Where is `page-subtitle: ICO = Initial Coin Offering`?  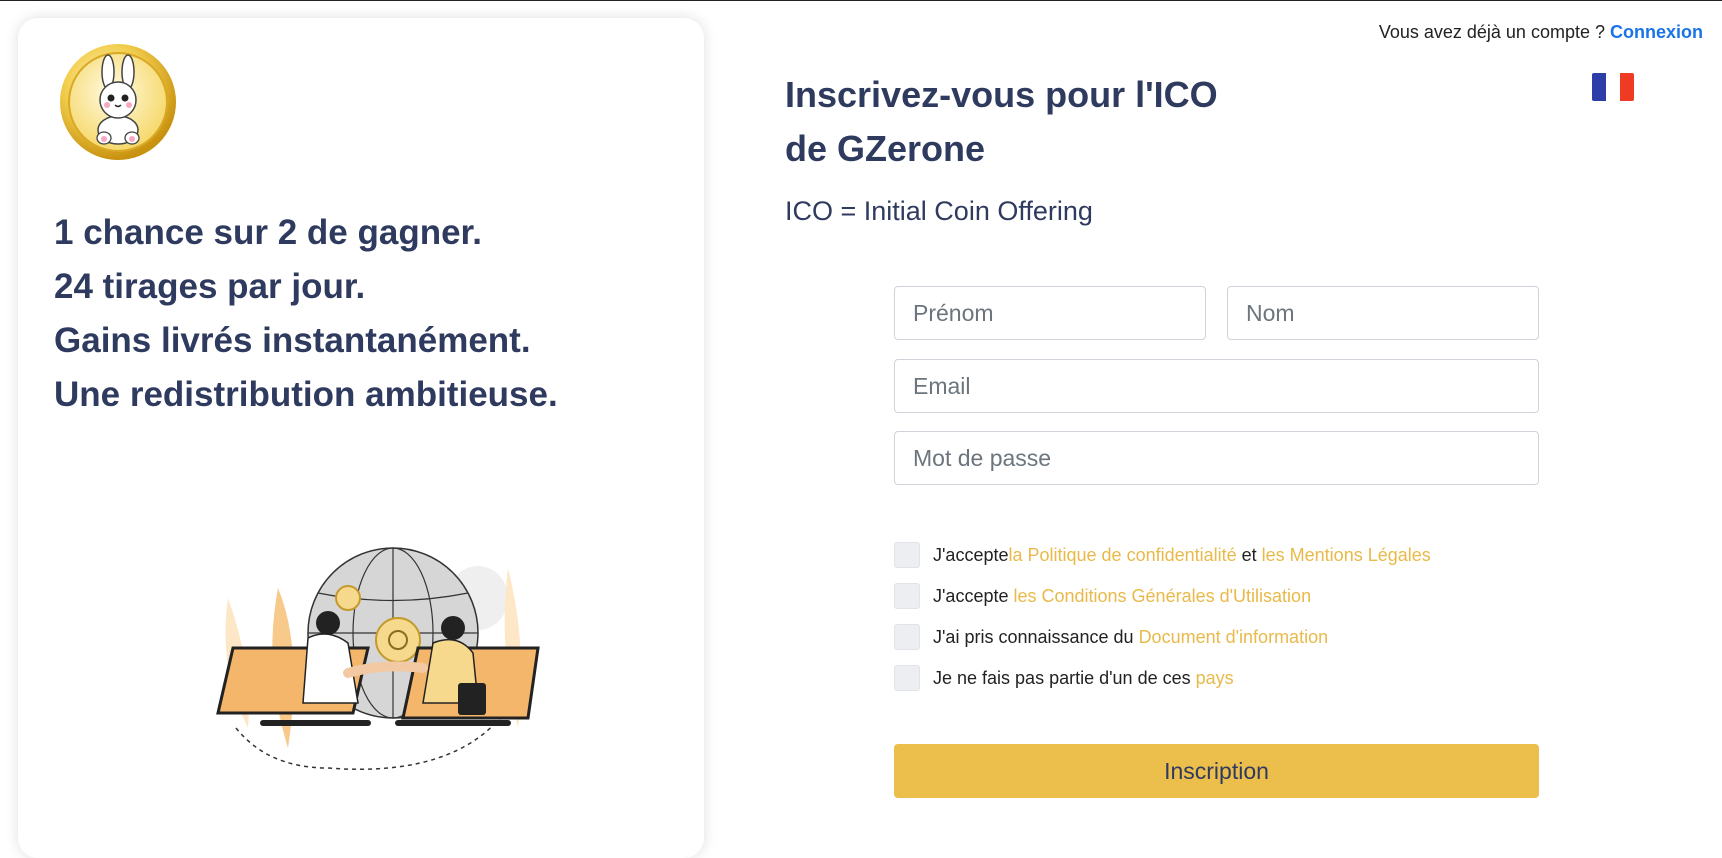 page-subtitle: ICO = Initial Coin Offering is located at coordinates (939, 211).